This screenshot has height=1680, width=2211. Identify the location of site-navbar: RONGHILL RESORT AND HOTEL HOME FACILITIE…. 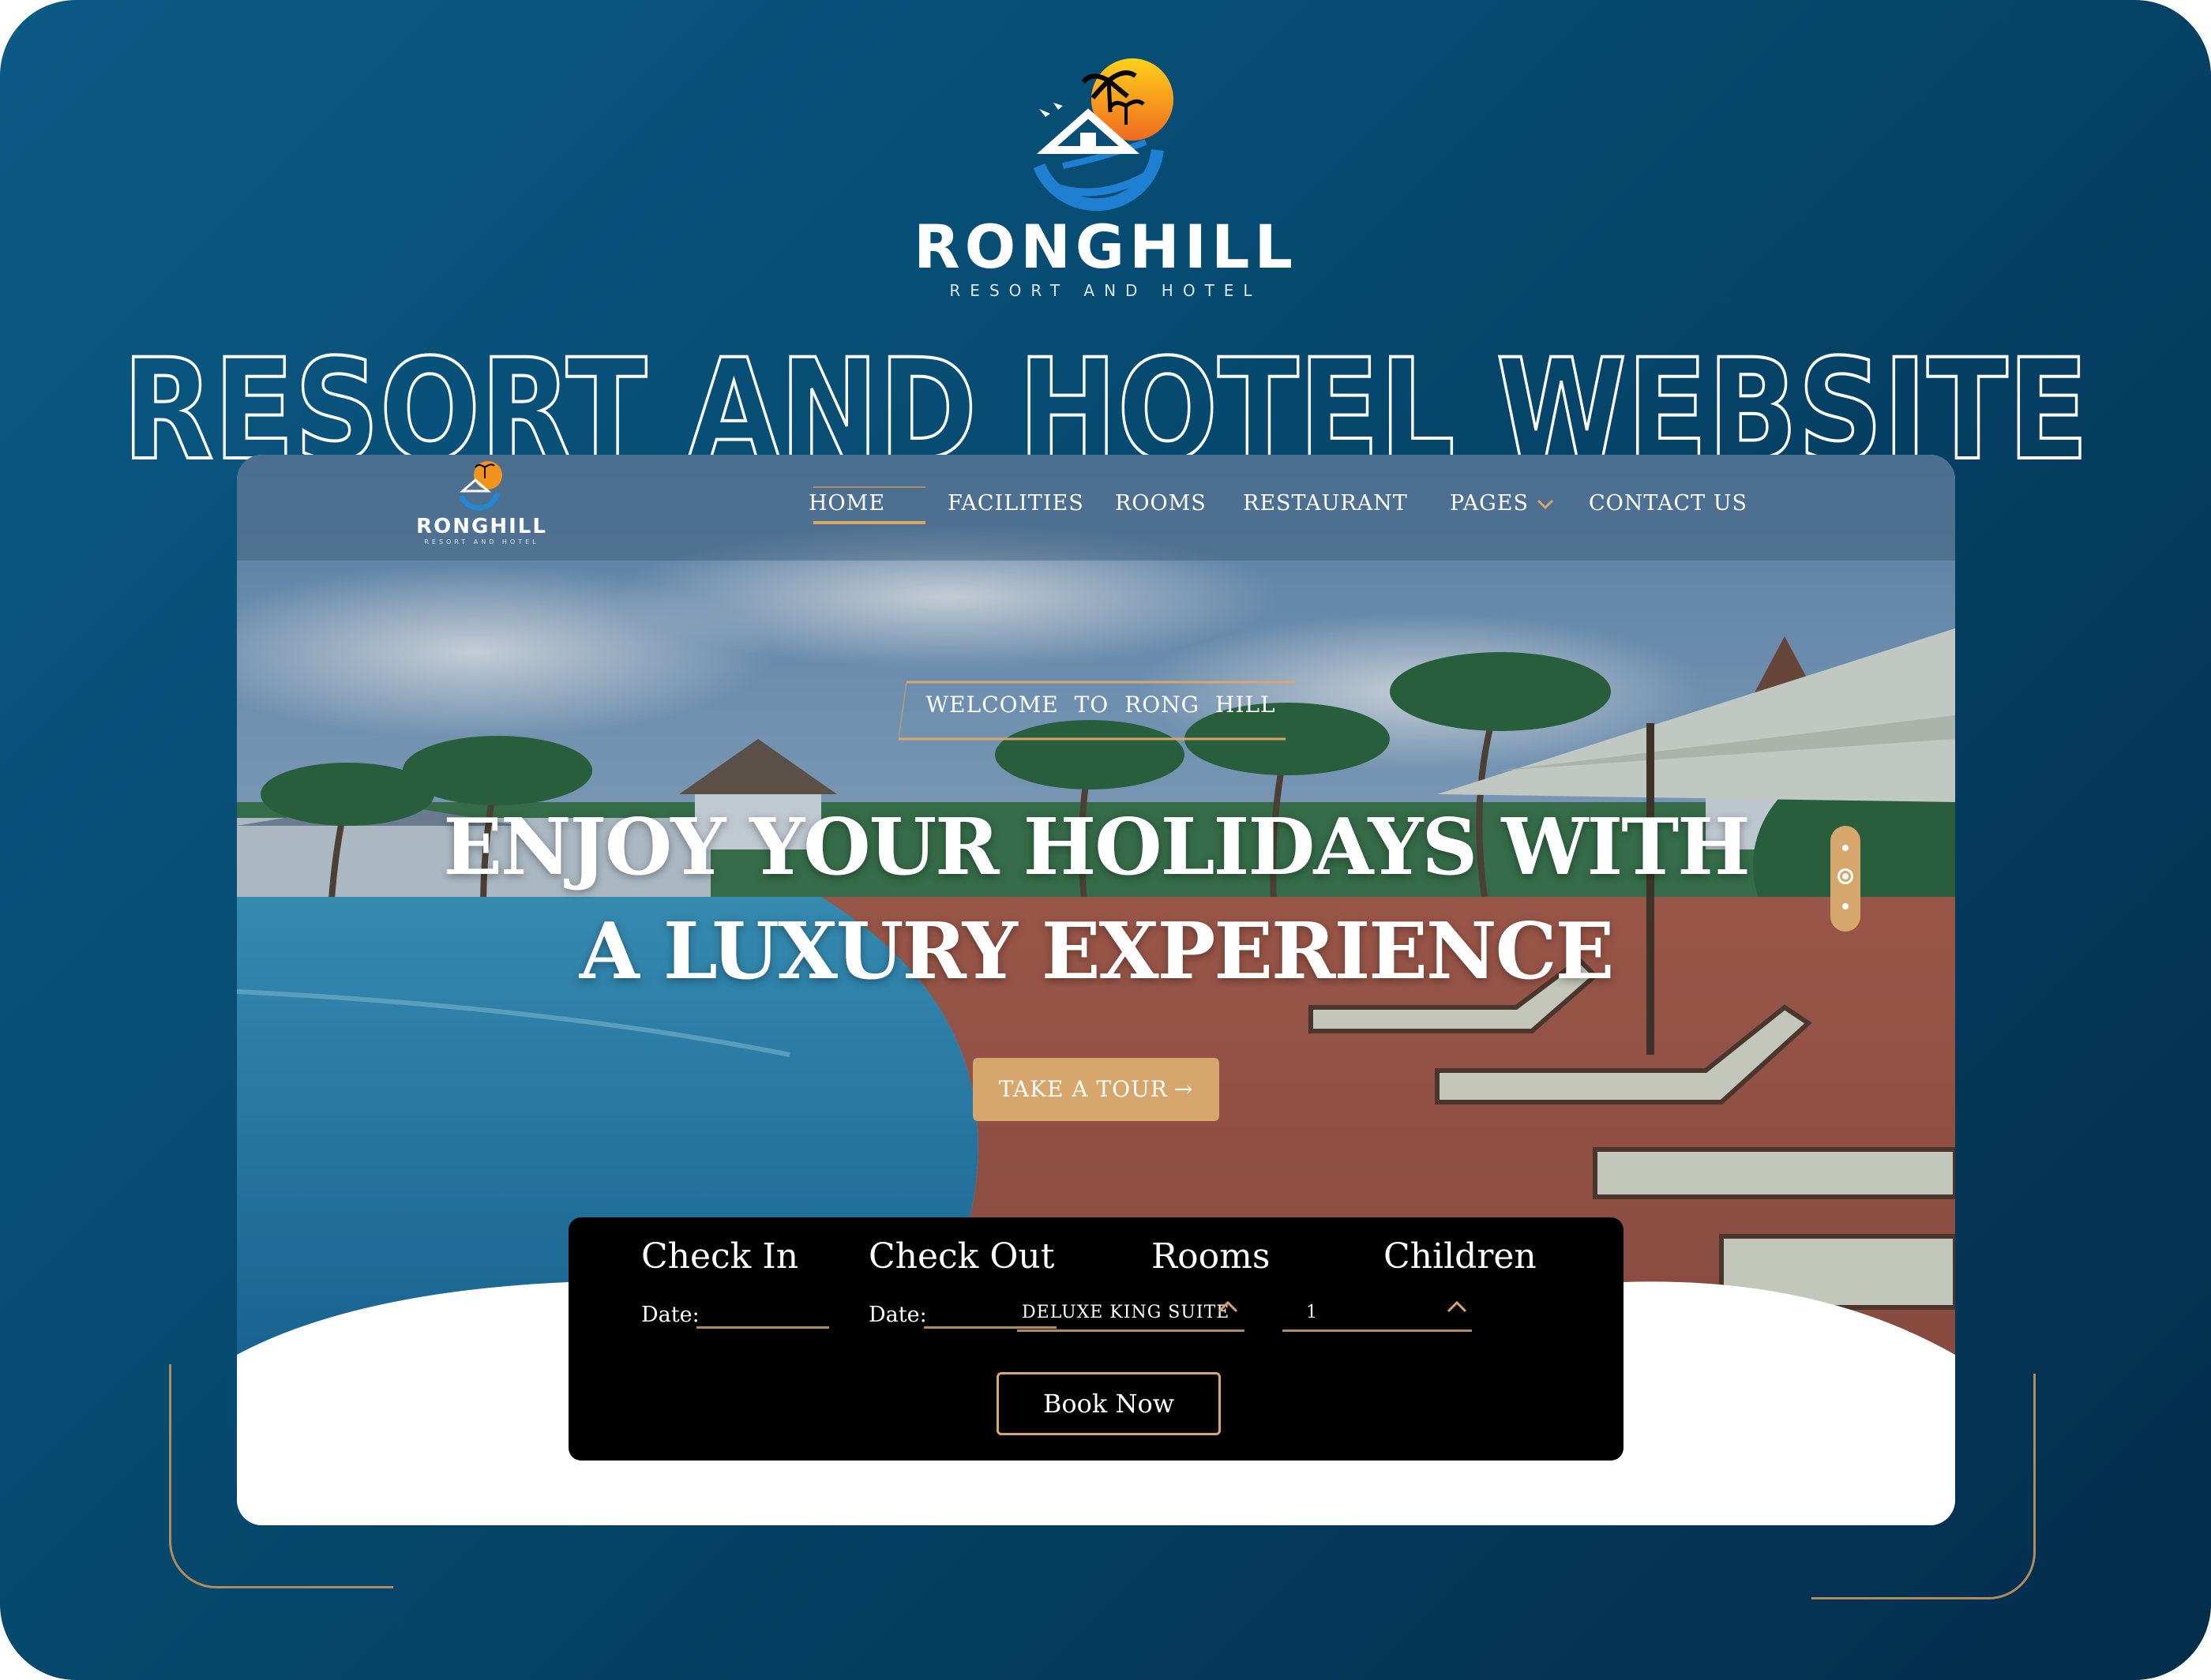
(1096, 508).